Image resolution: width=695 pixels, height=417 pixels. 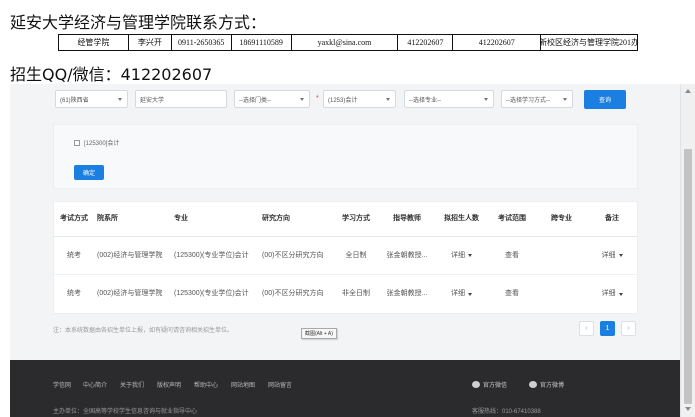 I want to click on footer-sponsor: 主办单位：全国高等学校学生信息咨询与就业指导中心, so click(x=125, y=412).